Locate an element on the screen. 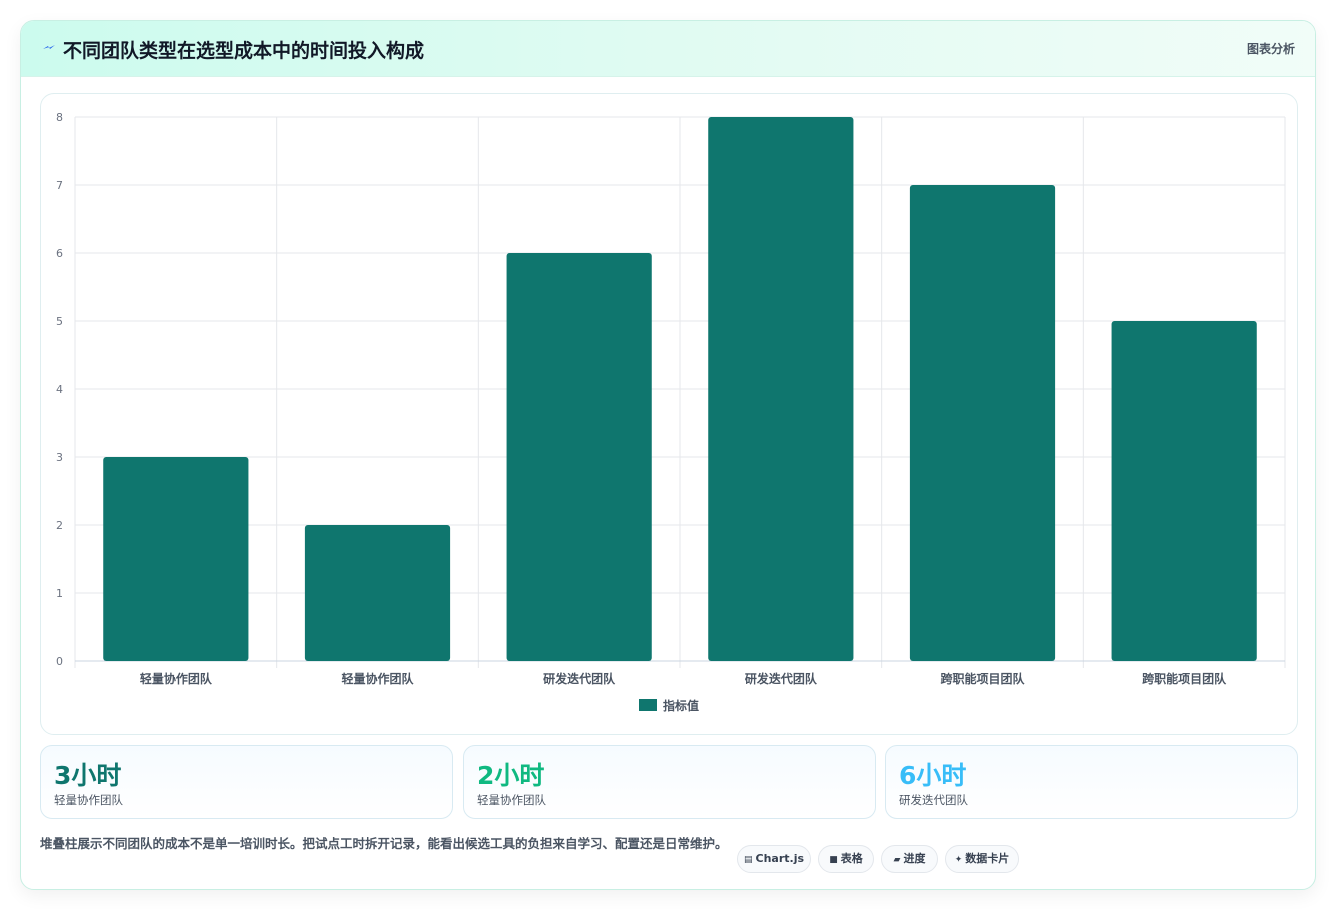  stat-value: 2小时 is located at coordinates (511, 775).